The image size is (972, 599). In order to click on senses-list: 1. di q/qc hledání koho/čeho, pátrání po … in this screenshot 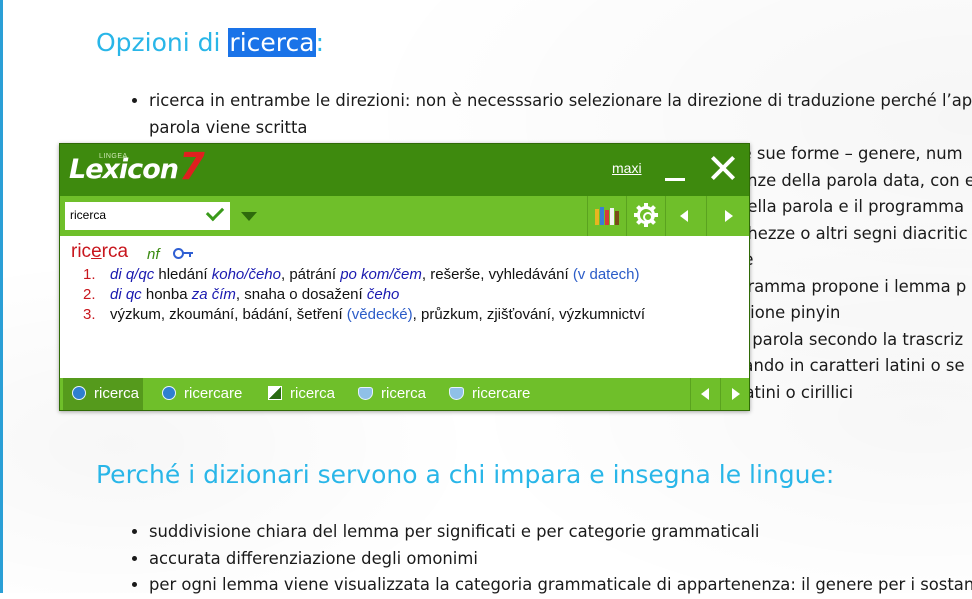, I will do `click(364, 295)`.